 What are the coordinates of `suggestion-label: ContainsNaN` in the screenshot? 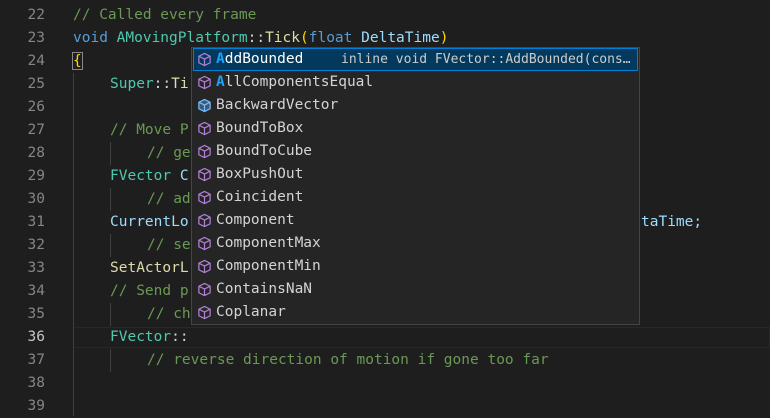 It's located at (264, 289).